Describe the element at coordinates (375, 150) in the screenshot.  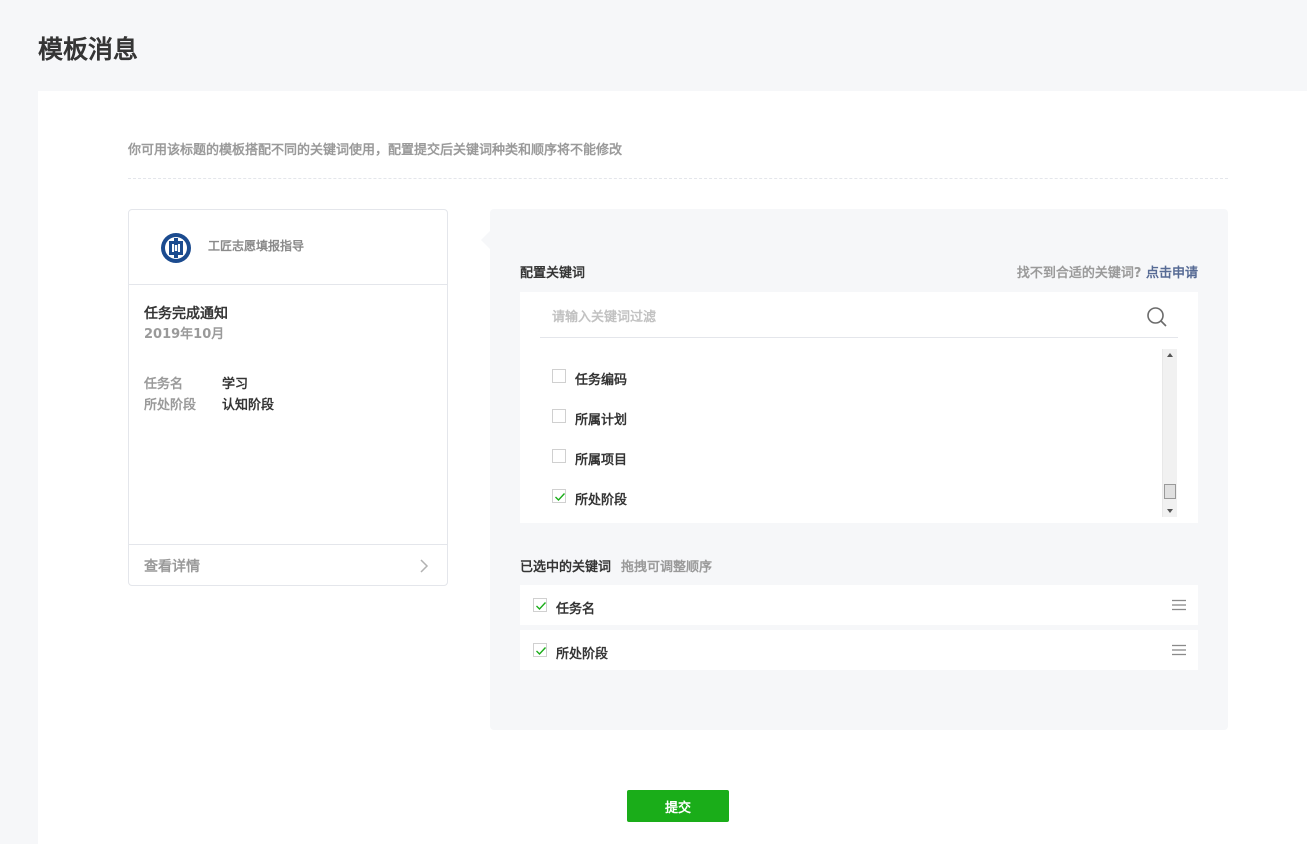
I see `tip-text: 你可用该标题的模板搭配不同的关键词使用，配置提交后关键词种类和顺序将不能修改` at that location.